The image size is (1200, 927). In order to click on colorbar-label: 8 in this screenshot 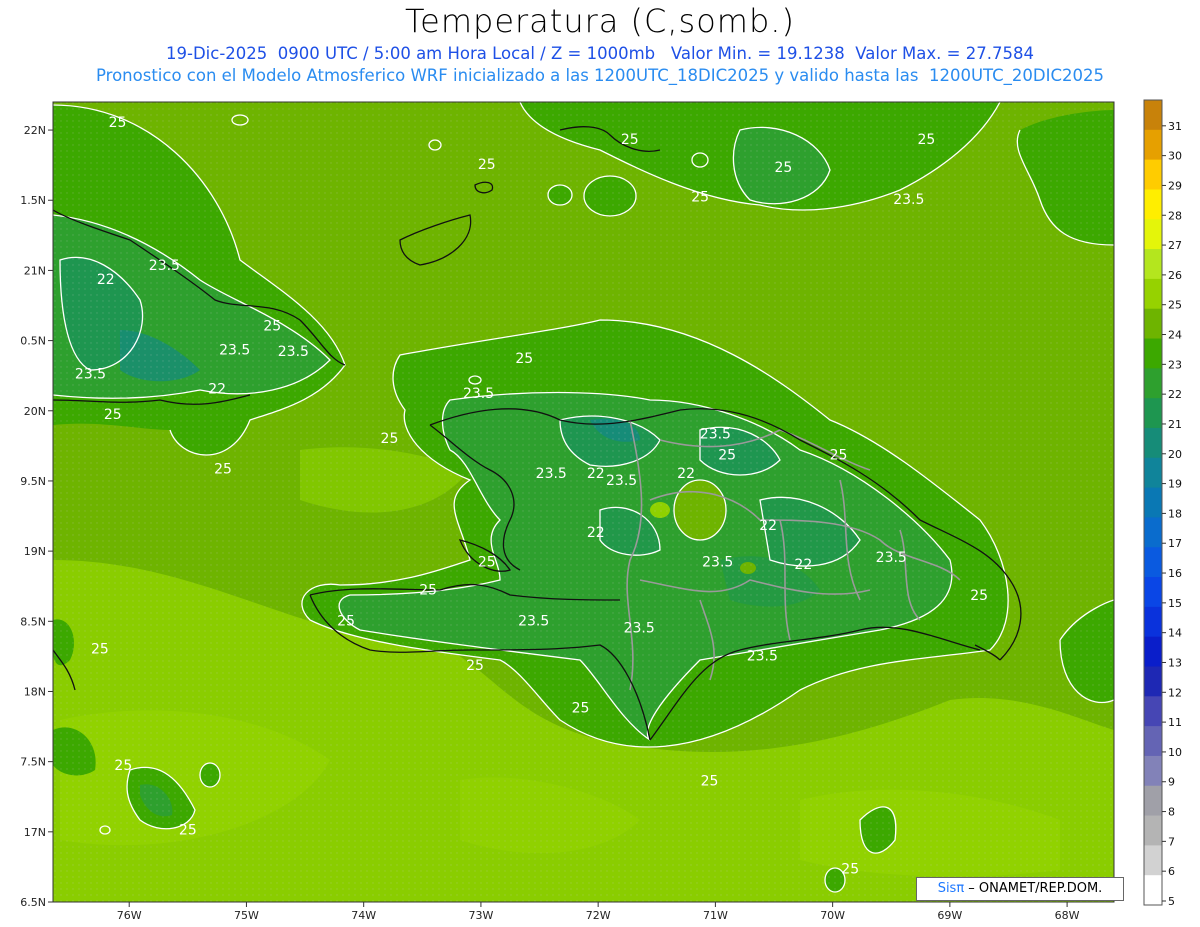, I will do `click(1171, 812)`.